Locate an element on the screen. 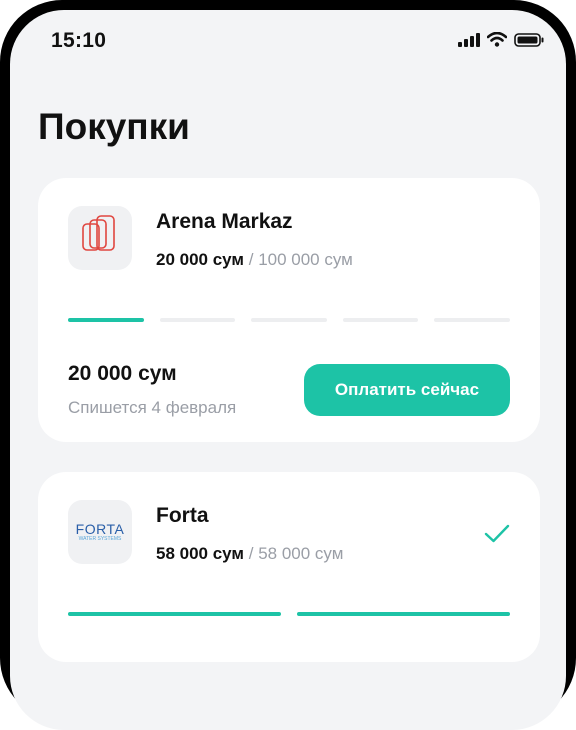 The height and width of the screenshot is (730, 576). paid-amount: 58 000 сум is located at coordinates (200, 553).